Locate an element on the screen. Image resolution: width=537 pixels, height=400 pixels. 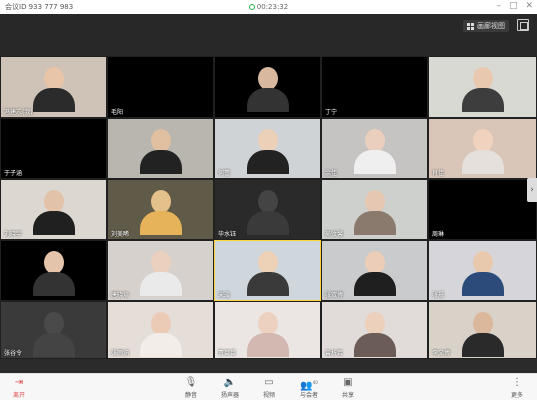
participant-name: 曹苗苗 is located at coordinates (227, 353).